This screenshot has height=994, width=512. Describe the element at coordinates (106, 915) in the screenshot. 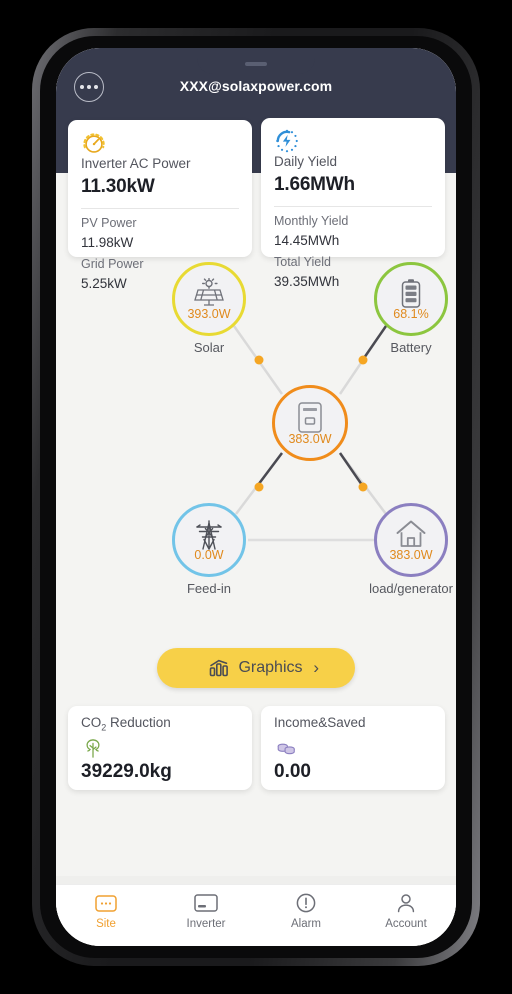

I see `tab-site: Site` at that location.